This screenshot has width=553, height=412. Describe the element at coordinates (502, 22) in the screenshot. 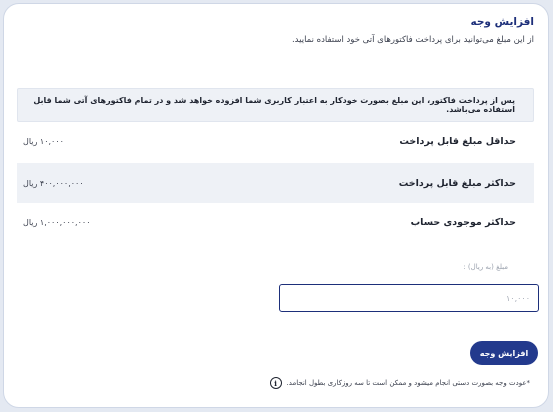

I see `page-title: افزایش وجه` at that location.